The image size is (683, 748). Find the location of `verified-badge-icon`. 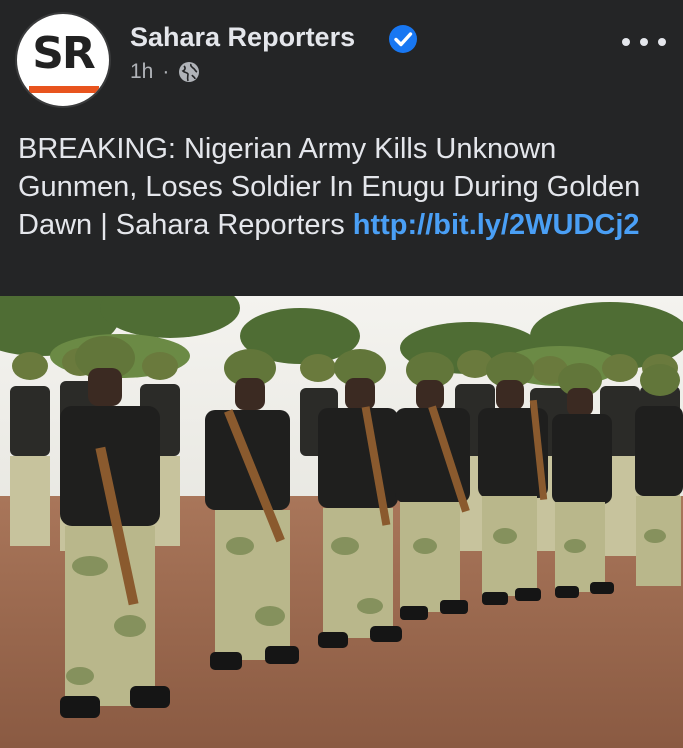

verified-badge-icon is located at coordinates (403, 39).